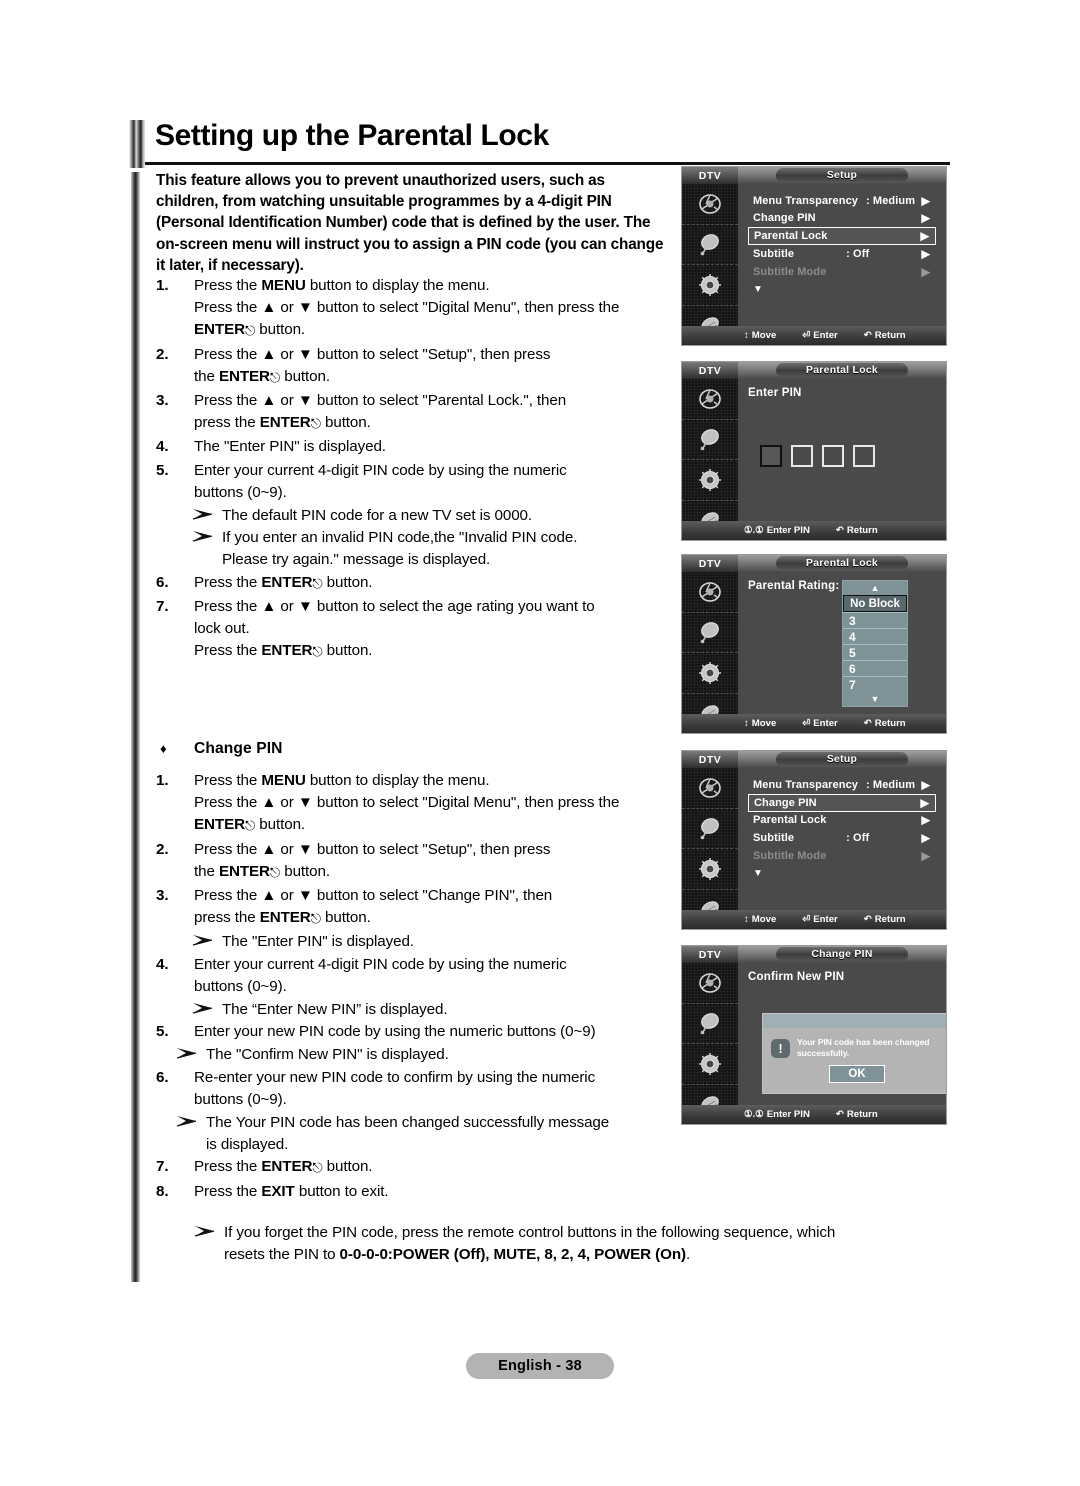 This screenshot has height=1486, width=1080. What do you see at coordinates (875, 668) in the screenshot?
I see `rating-option: 6` at bounding box center [875, 668].